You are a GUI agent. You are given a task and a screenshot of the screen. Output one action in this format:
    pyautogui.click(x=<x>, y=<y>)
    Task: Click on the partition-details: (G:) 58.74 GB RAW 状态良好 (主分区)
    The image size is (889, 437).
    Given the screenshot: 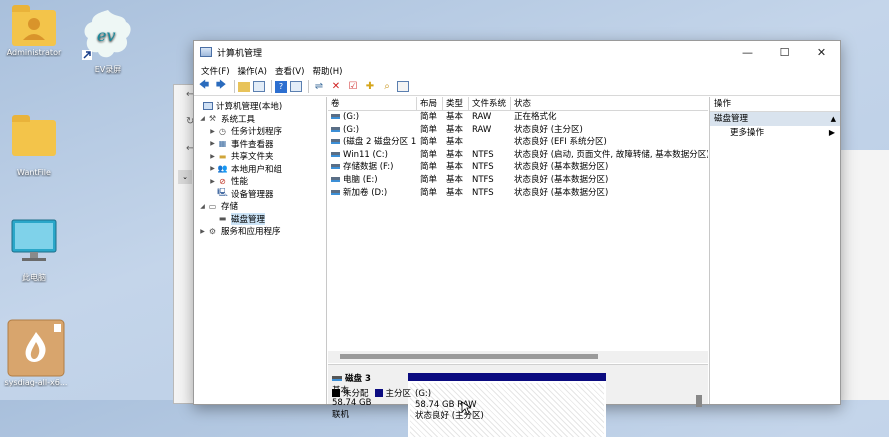 What is the action you would take?
    pyautogui.click(x=507, y=410)
    